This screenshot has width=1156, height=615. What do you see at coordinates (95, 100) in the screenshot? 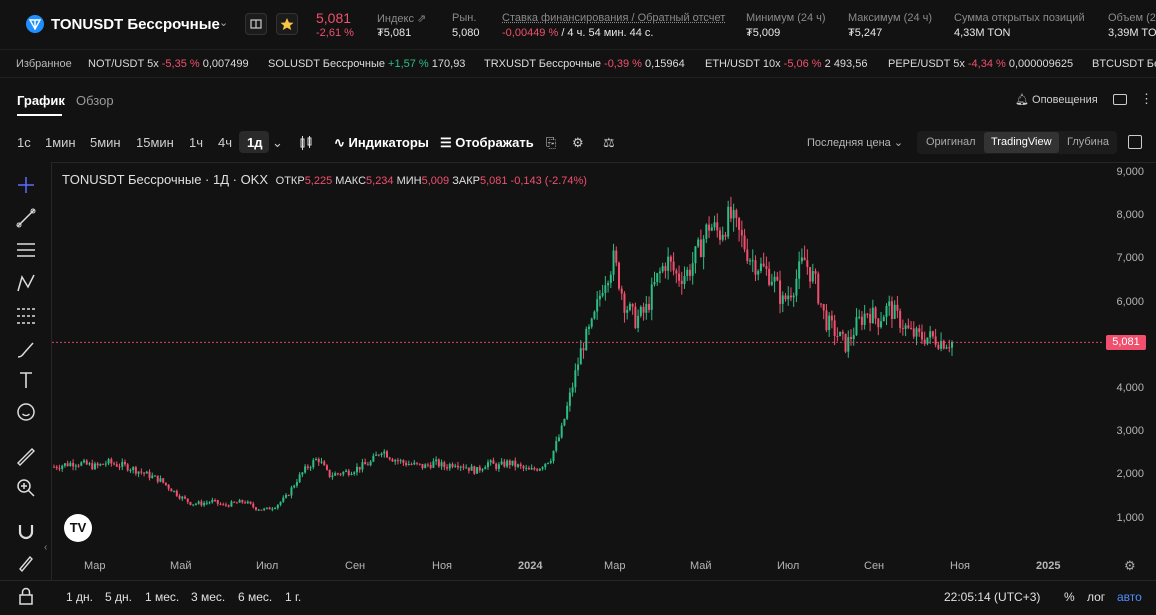
I see `tab-overview: Обзор` at bounding box center [95, 100].